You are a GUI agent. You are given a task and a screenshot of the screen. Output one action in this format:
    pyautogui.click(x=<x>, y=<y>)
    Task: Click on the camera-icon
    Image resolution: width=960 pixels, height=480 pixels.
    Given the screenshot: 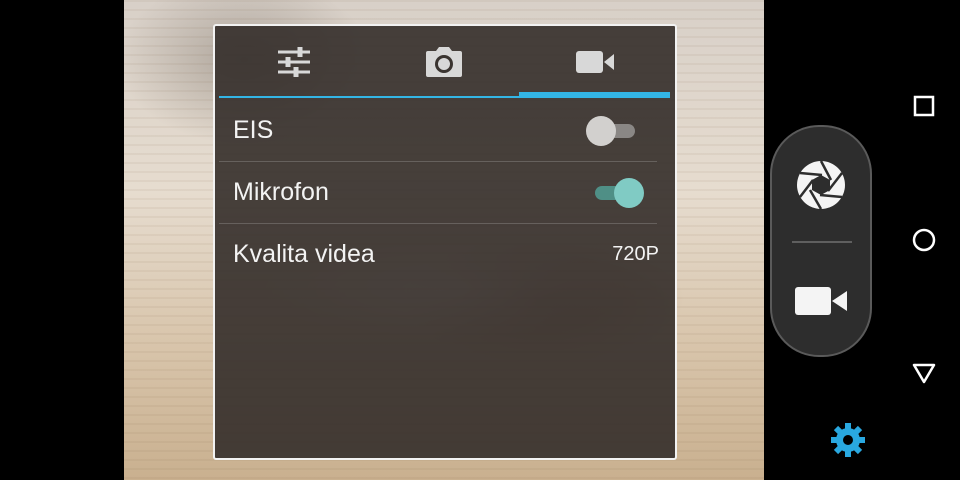 What is the action you would take?
    pyautogui.click(x=444, y=62)
    